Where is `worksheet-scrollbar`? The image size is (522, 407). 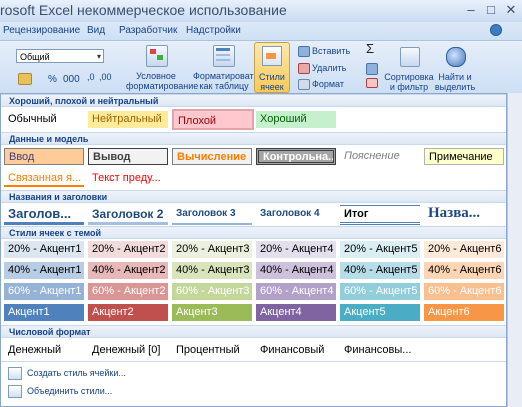
worksheet-scrollbar is located at coordinates (514, 250).